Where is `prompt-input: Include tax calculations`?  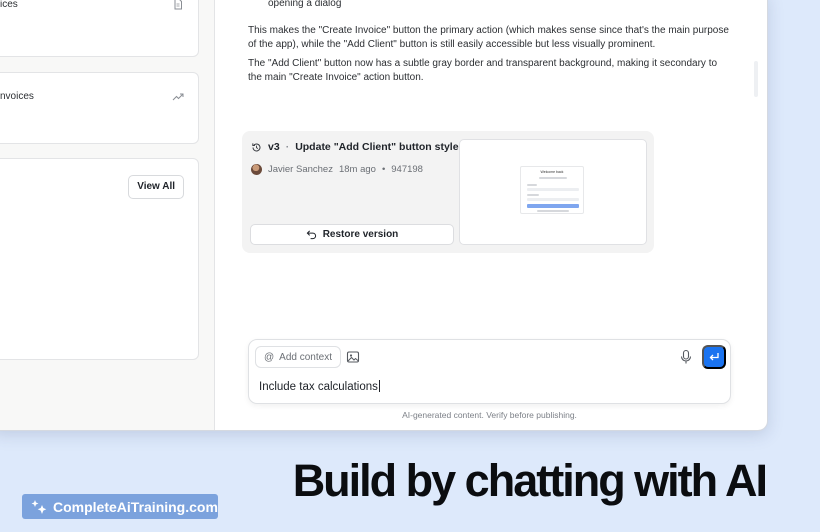
prompt-input: Include tax calculations is located at coordinates (319, 386).